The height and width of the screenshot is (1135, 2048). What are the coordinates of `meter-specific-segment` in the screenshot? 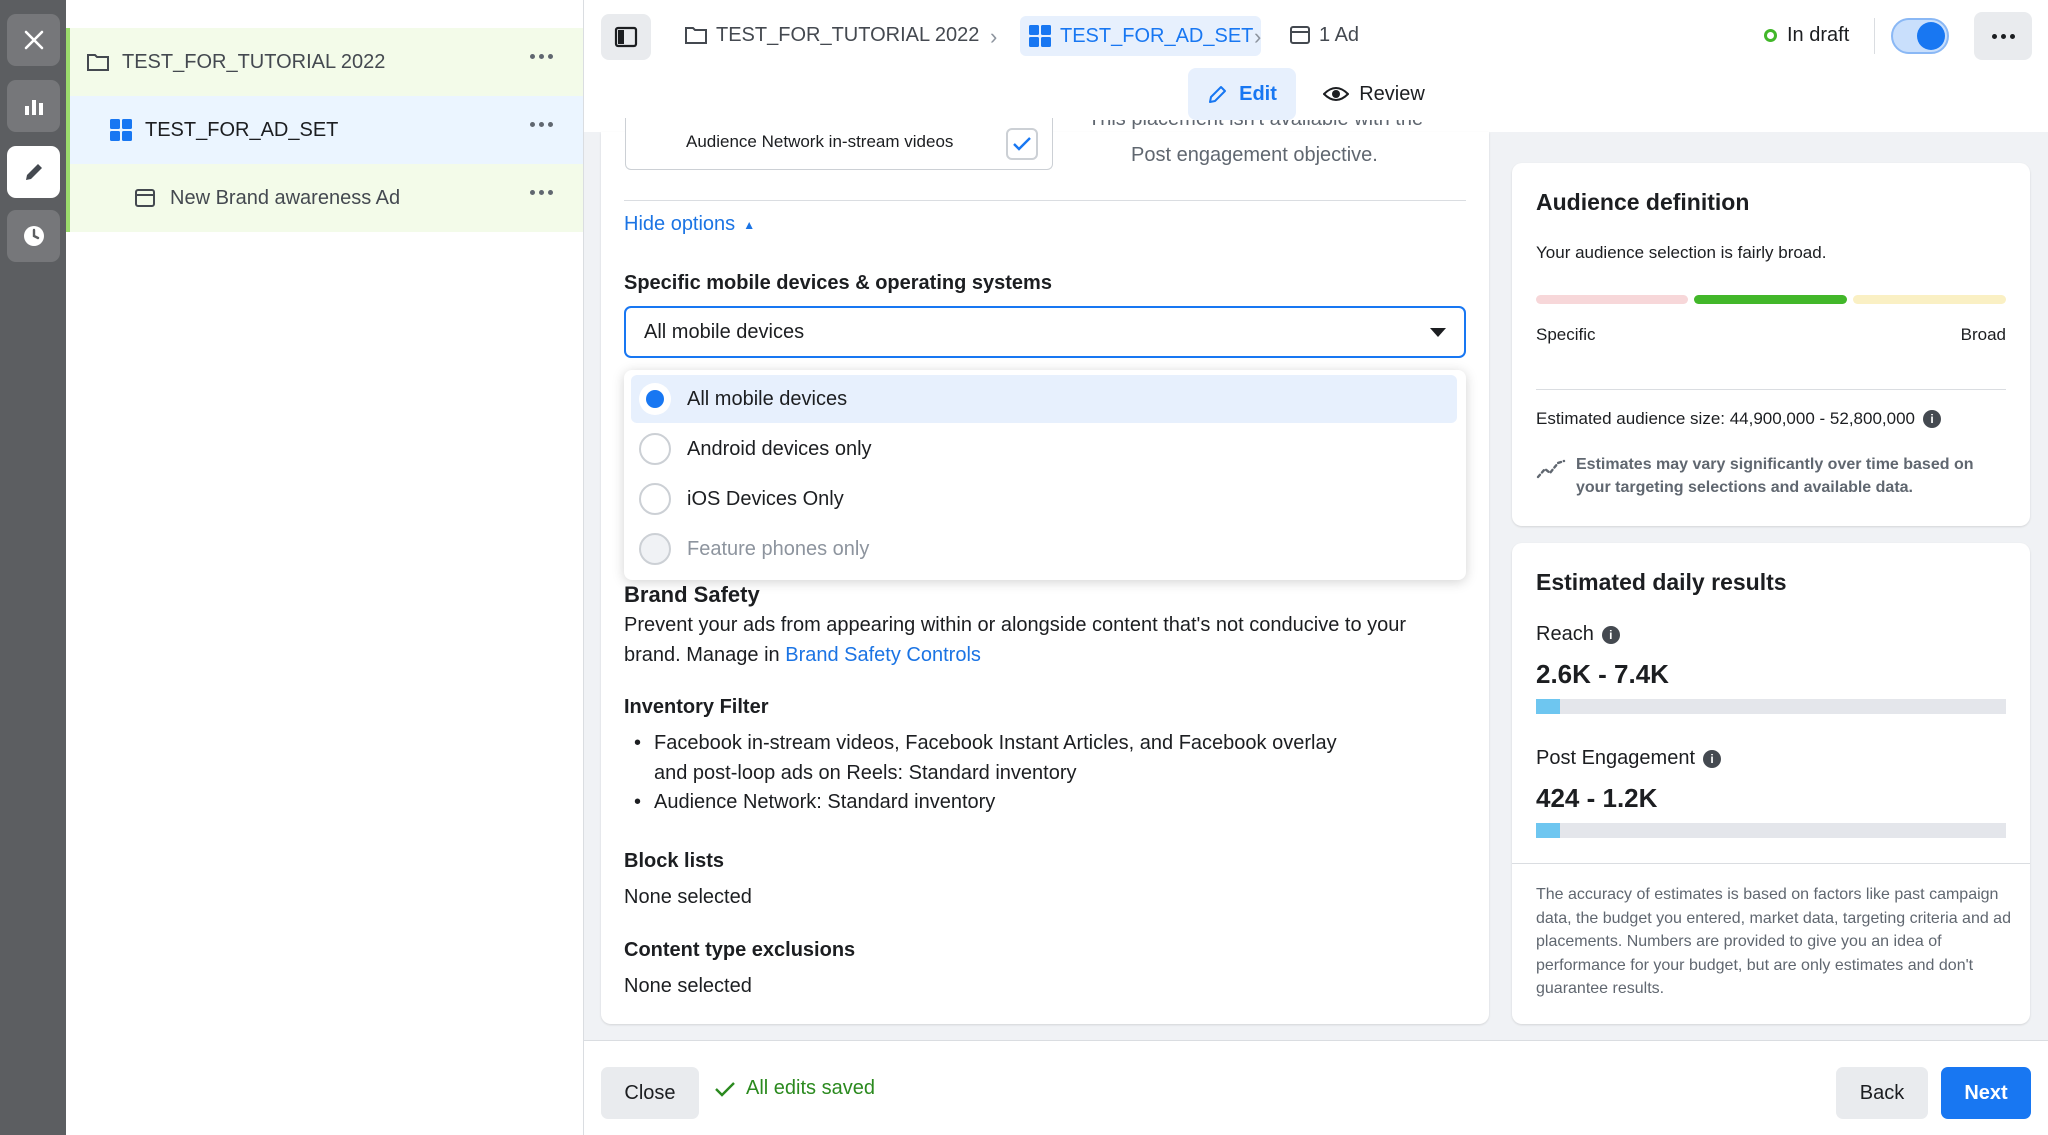 It's located at (1612, 299).